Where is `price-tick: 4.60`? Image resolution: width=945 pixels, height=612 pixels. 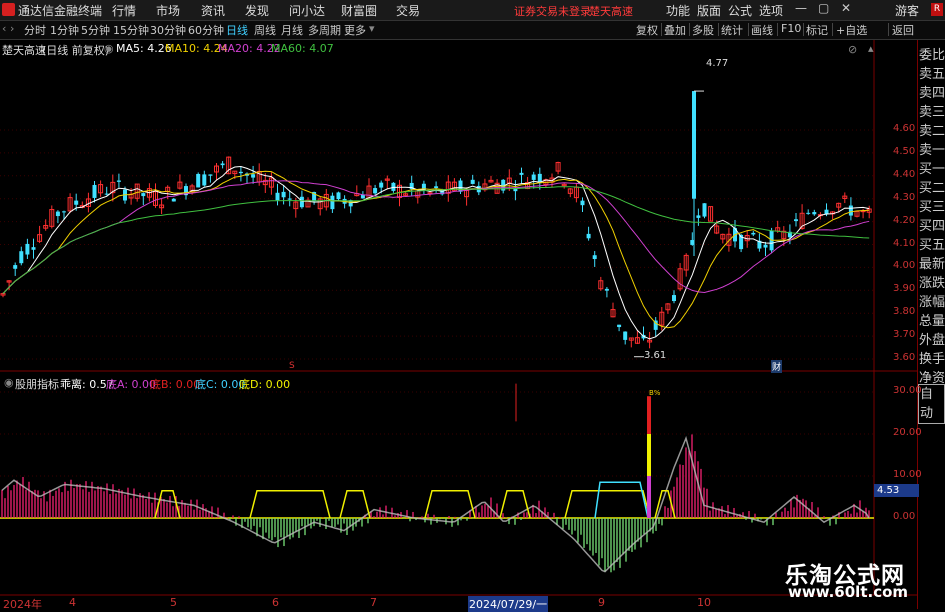
price-tick: 4.60 is located at coordinates (904, 128).